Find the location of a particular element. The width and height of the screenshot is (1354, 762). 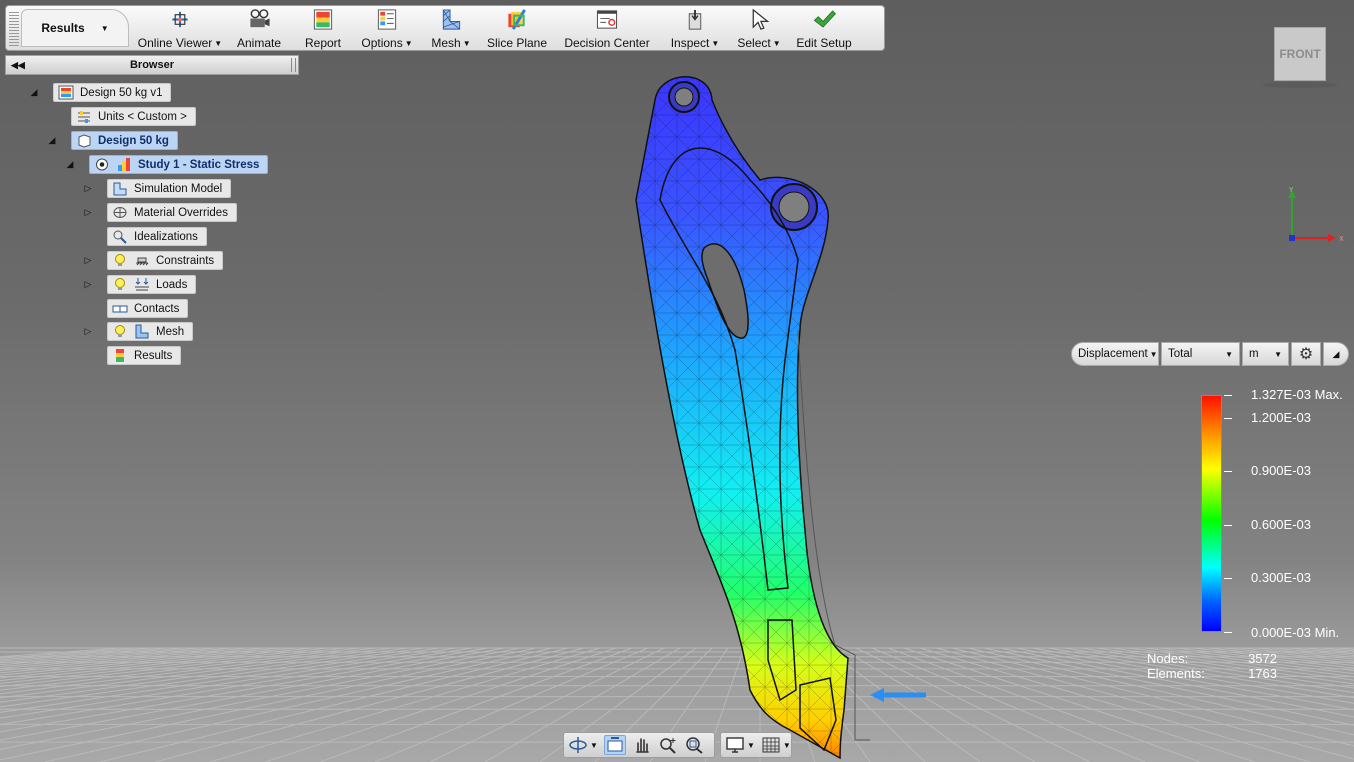

collapse-legend-button: ◢ is located at coordinates (1336, 354).